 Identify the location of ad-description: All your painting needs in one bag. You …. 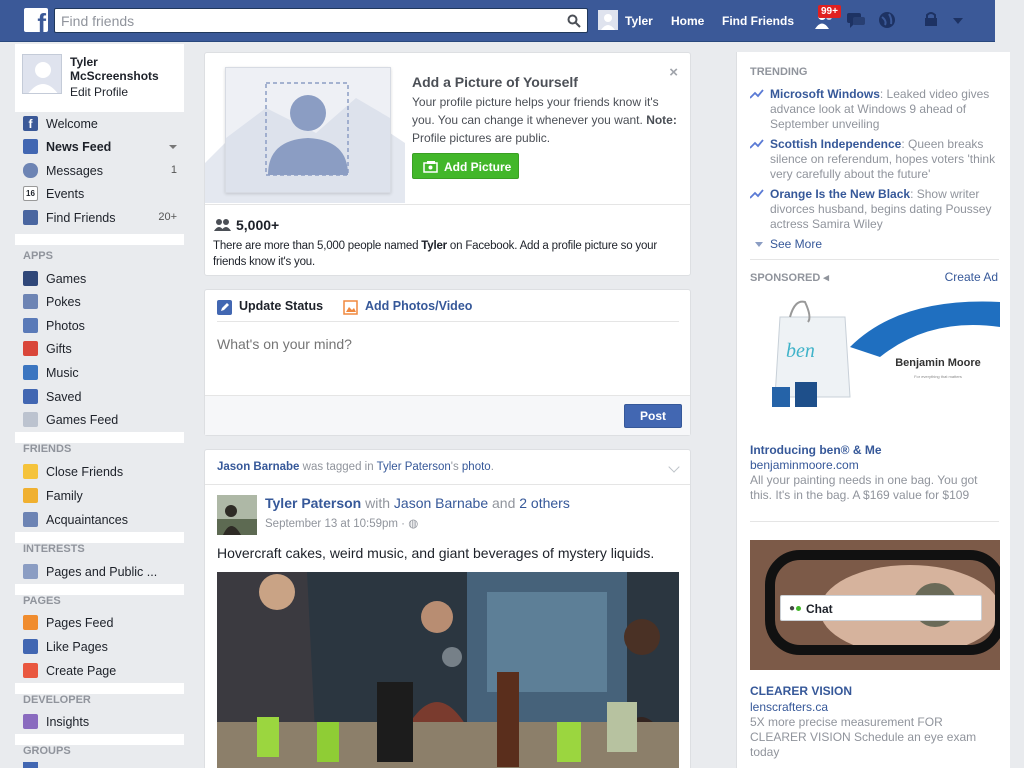
(864, 487).